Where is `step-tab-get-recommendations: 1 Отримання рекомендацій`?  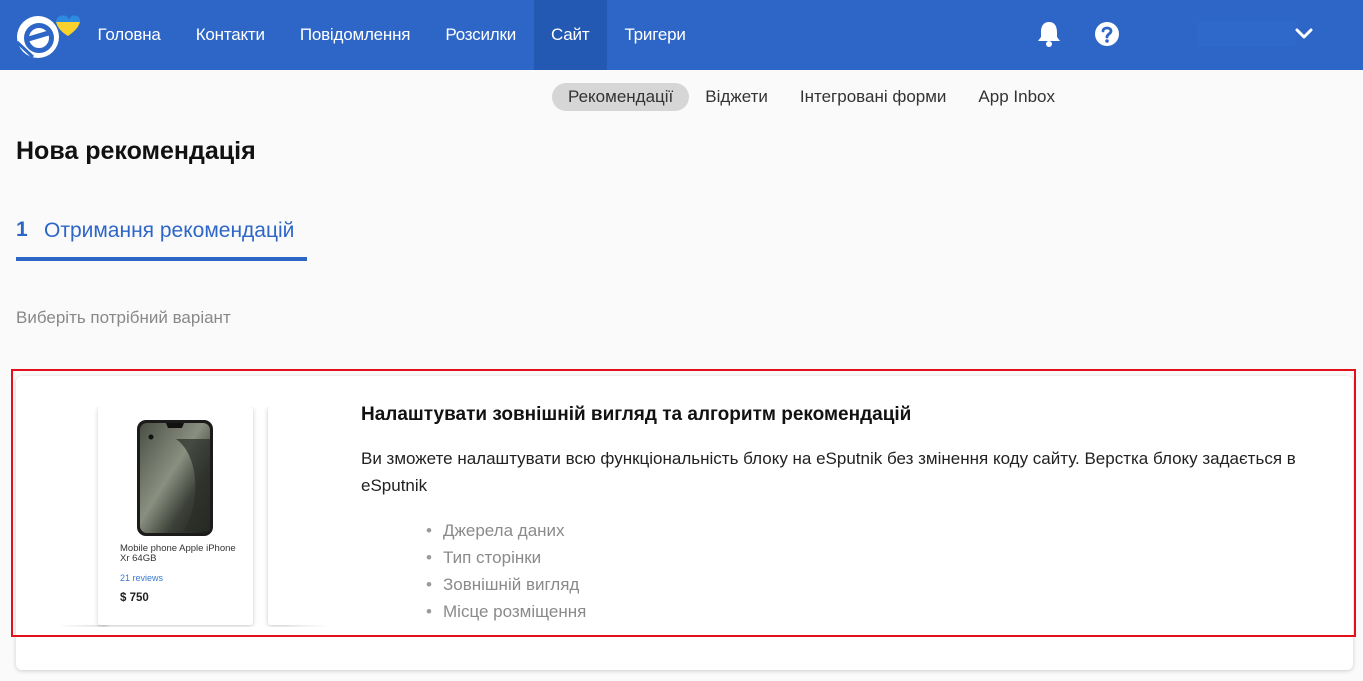
step-tab-get-recommendations: 1 Отримання рекомендацій is located at coordinates (161, 239).